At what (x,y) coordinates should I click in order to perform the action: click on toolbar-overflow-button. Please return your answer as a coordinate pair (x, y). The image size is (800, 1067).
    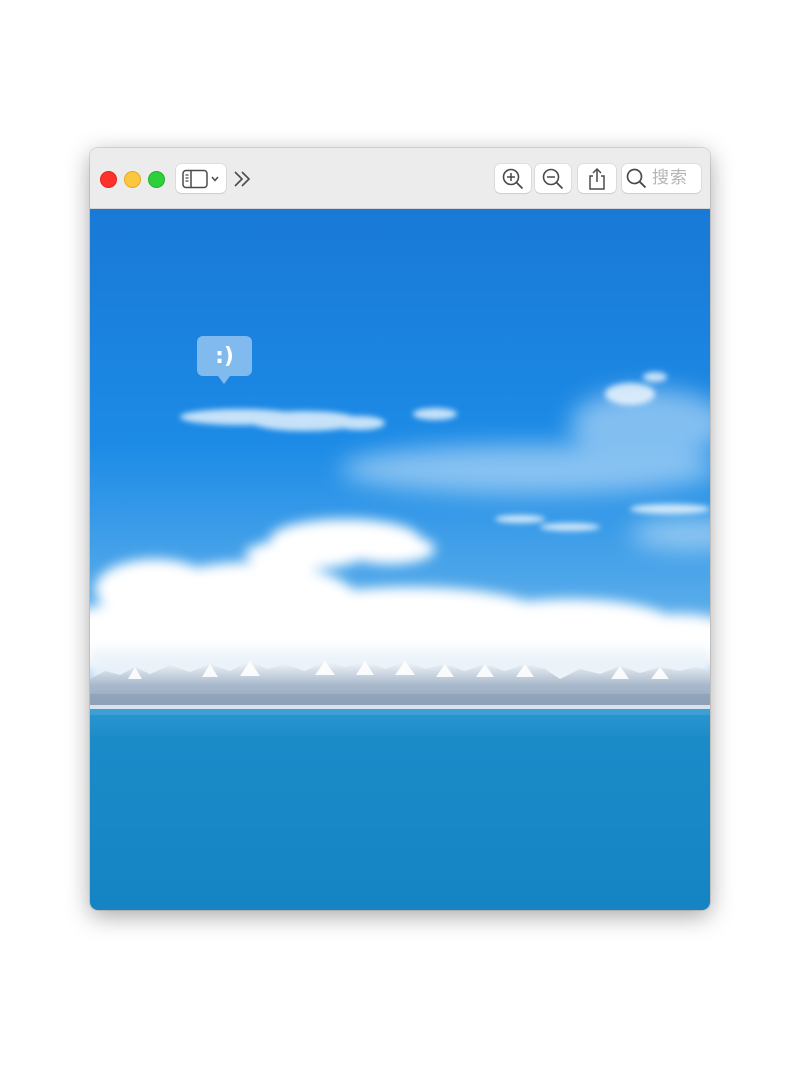
    Looking at the image, I should click on (242, 179).